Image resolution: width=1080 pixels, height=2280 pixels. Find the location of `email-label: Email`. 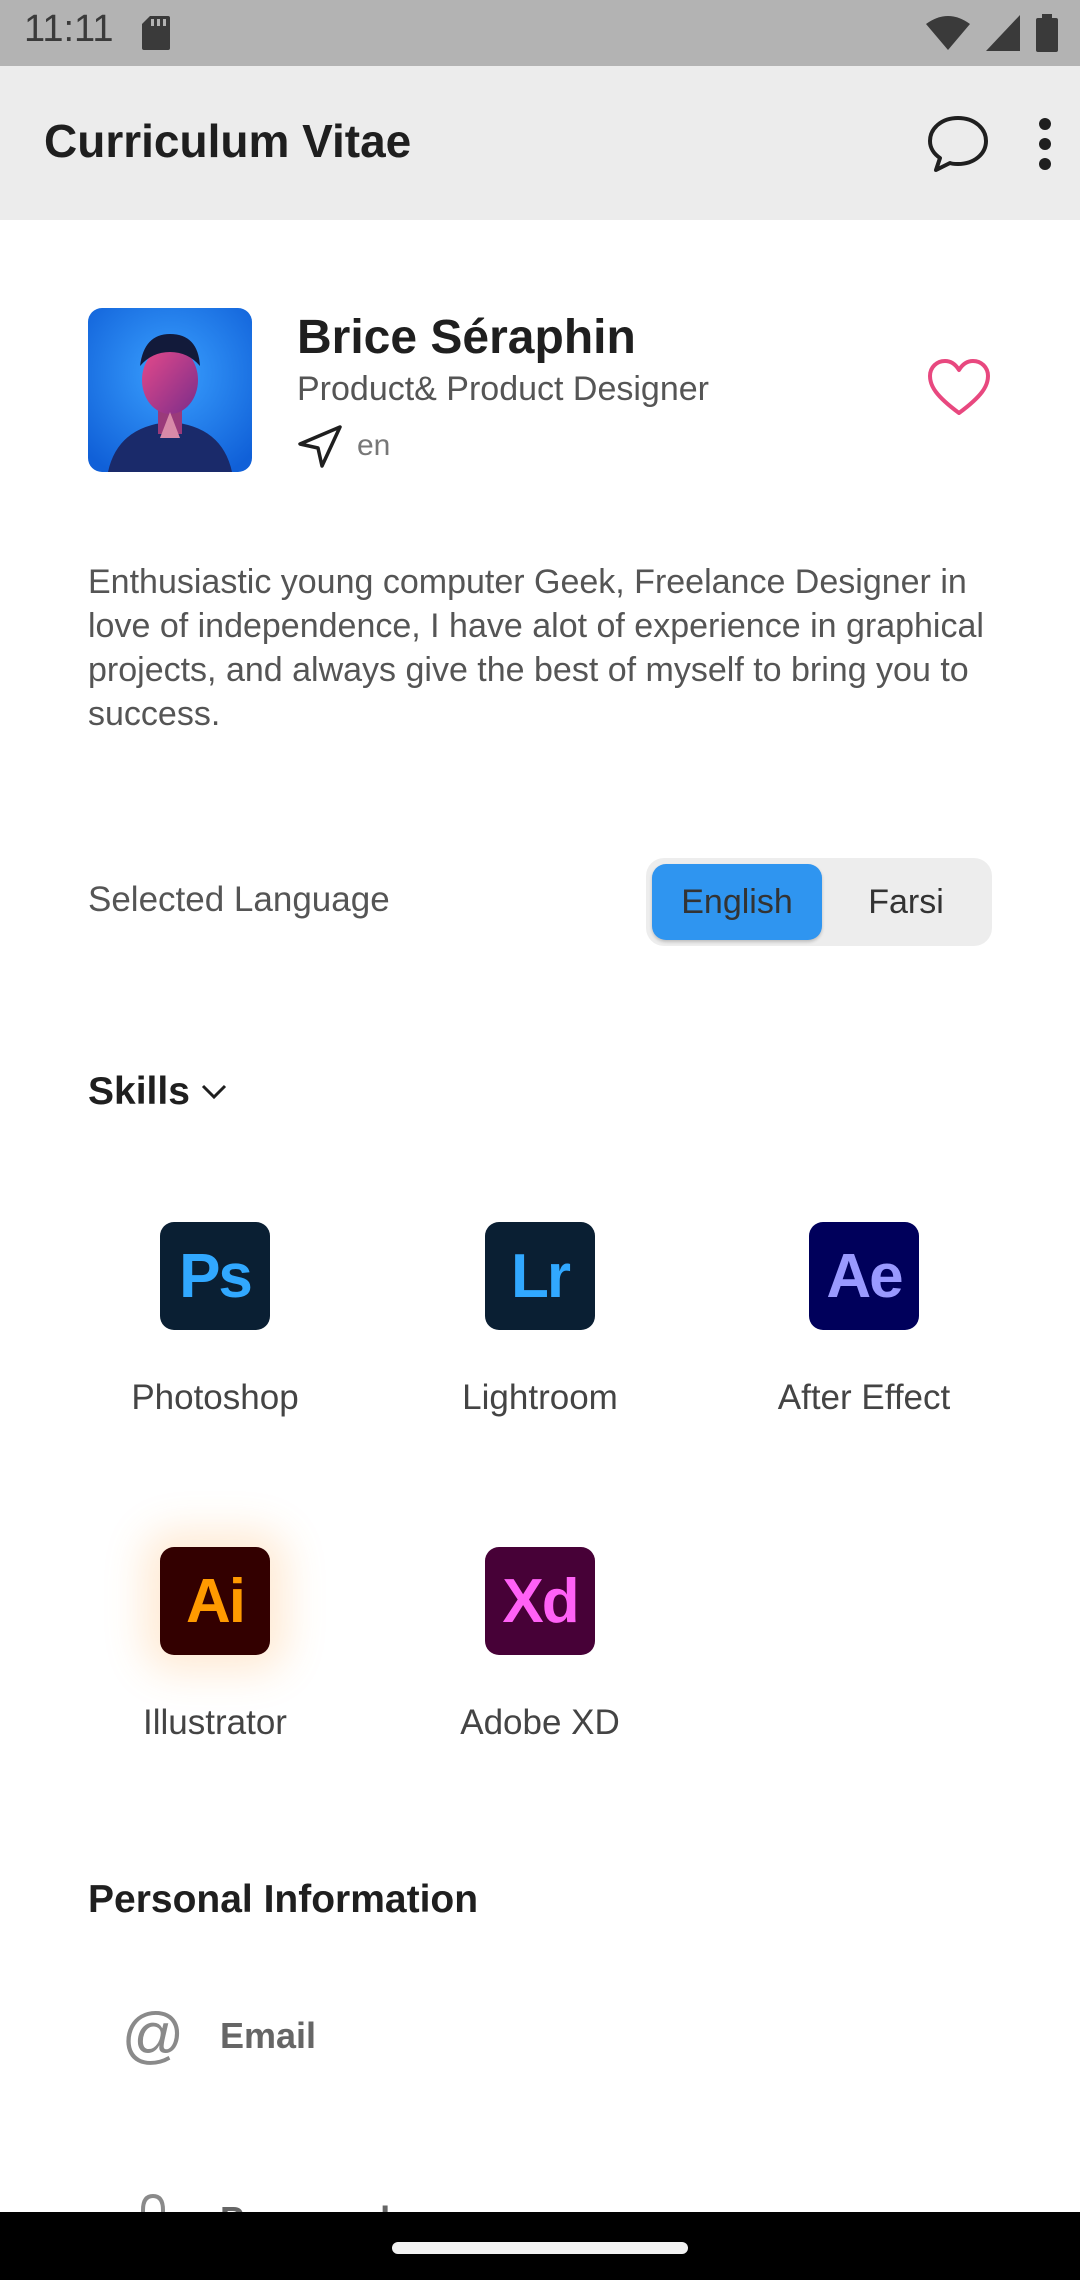

email-label: Email is located at coordinates (268, 2035).